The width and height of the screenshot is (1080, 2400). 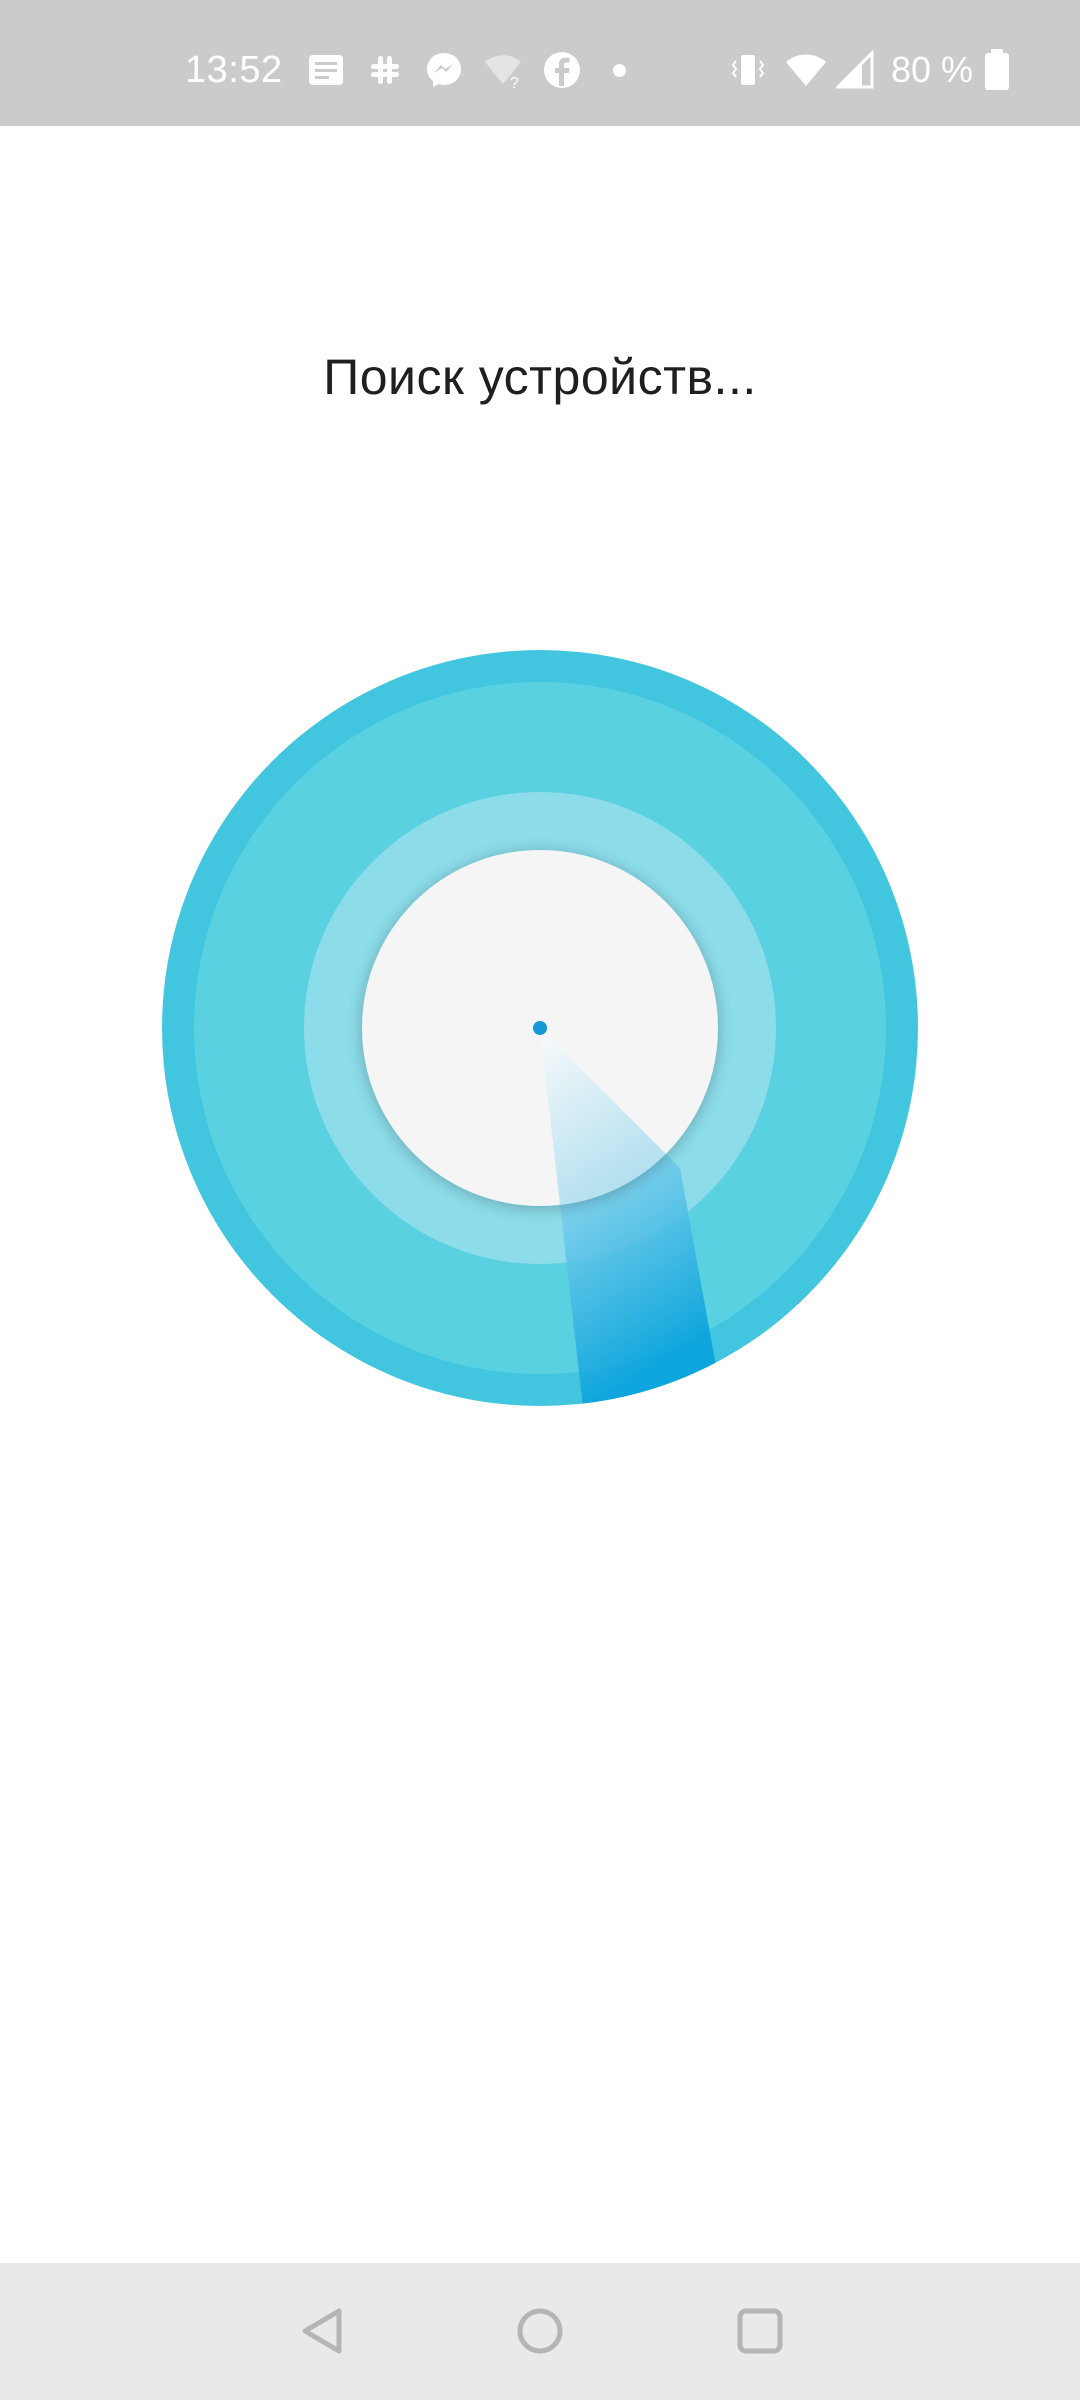 I want to click on back-button, so click(x=322, y=2331).